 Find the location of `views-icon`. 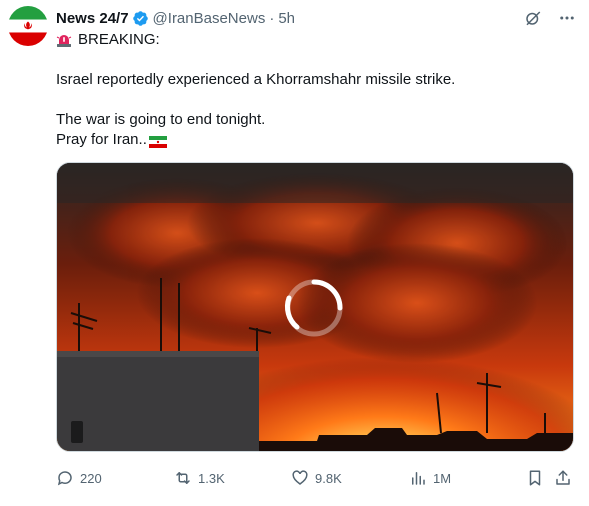

views-icon is located at coordinates (418, 478).